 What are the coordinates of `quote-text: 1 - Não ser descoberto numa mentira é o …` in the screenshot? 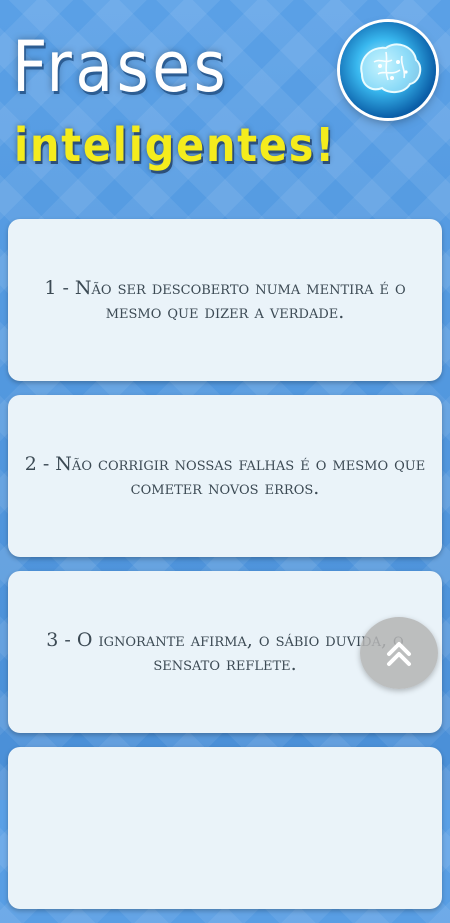 It's located at (225, 300).